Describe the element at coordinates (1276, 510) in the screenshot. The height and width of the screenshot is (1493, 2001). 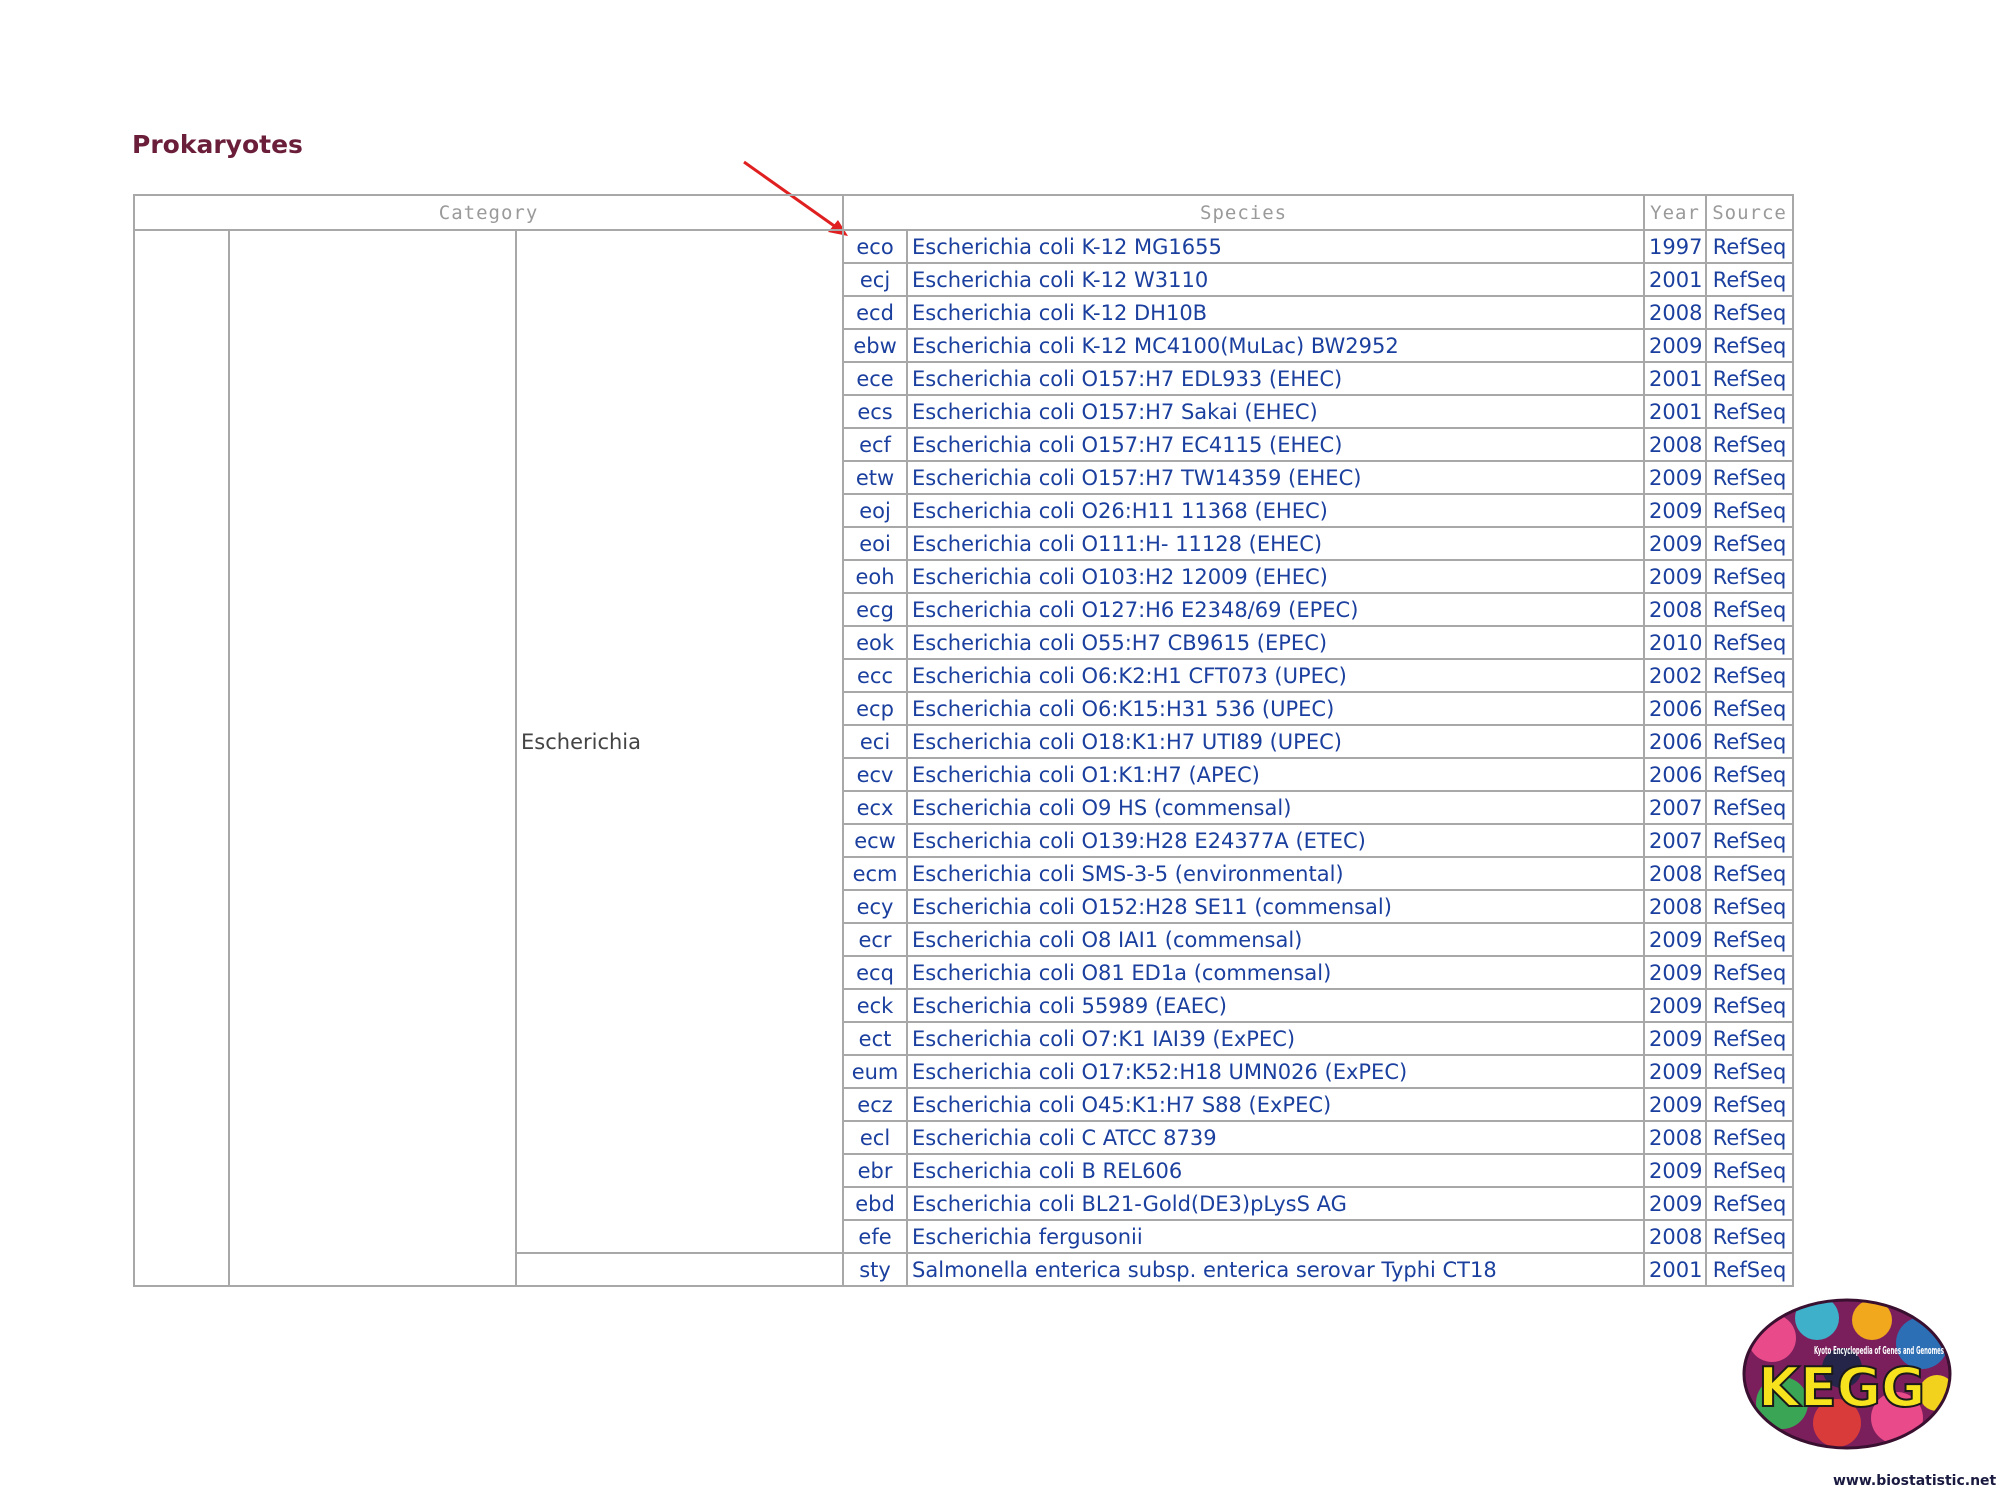
I see `species-link: Escherichia coli O26:H11 11368 (EHEC)` at that location.